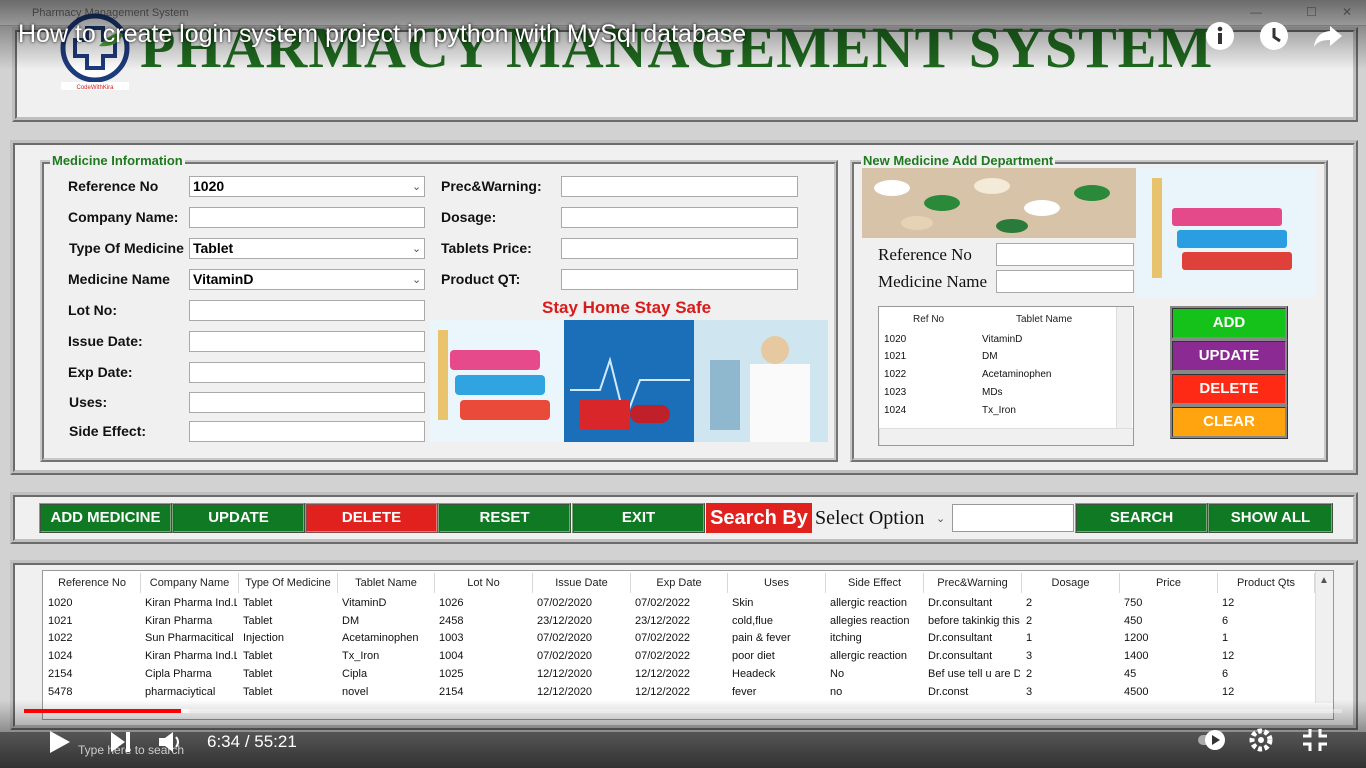  What do you see at coordinates (387, 656) in the screenshot?
I see `table-cell: Tx_Iron` at bounding box center [387, 656].